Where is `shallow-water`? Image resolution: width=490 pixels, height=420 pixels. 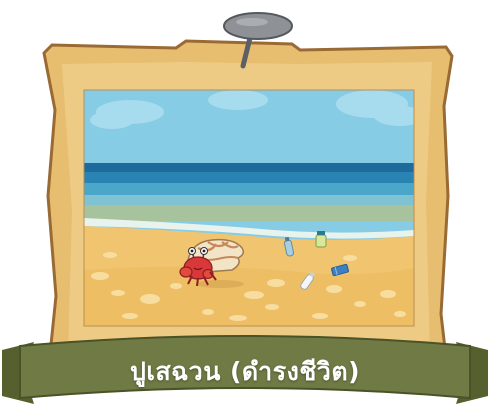 shallow-water is located at coordinates (249, 213).